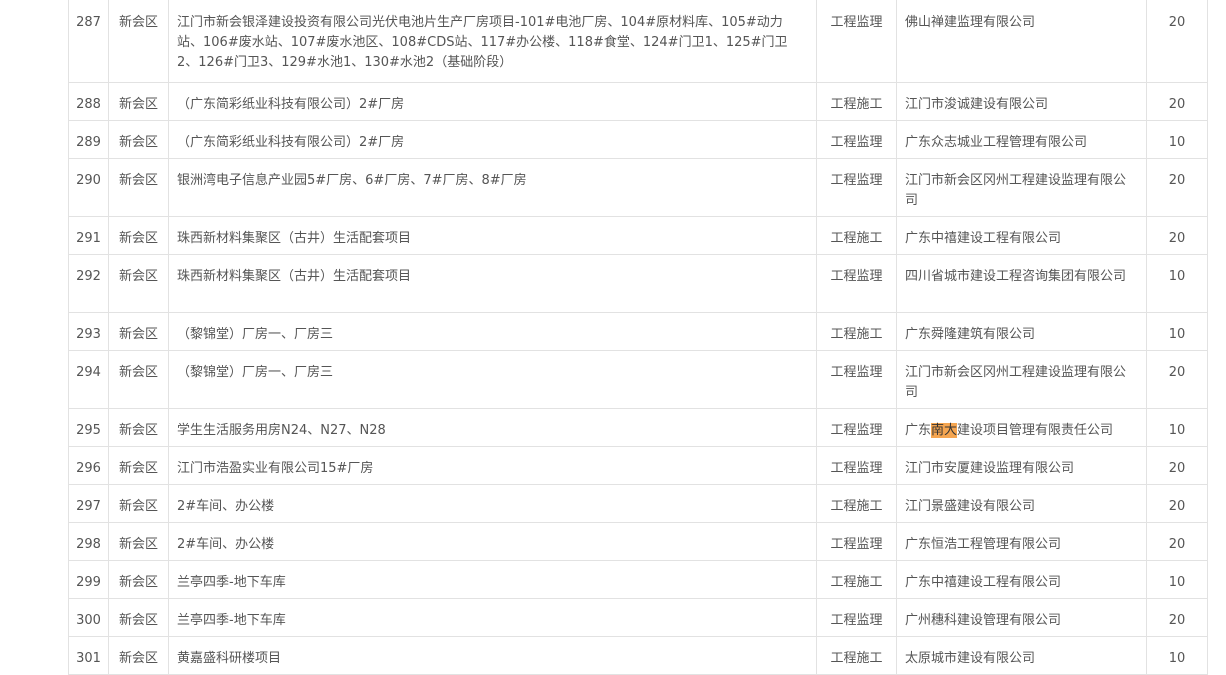 The width and height of the screenshot is (1226, 675). I want to click on company-cell: 四川省城市建设工程咨询集团有限公司, so click(1021, 283).